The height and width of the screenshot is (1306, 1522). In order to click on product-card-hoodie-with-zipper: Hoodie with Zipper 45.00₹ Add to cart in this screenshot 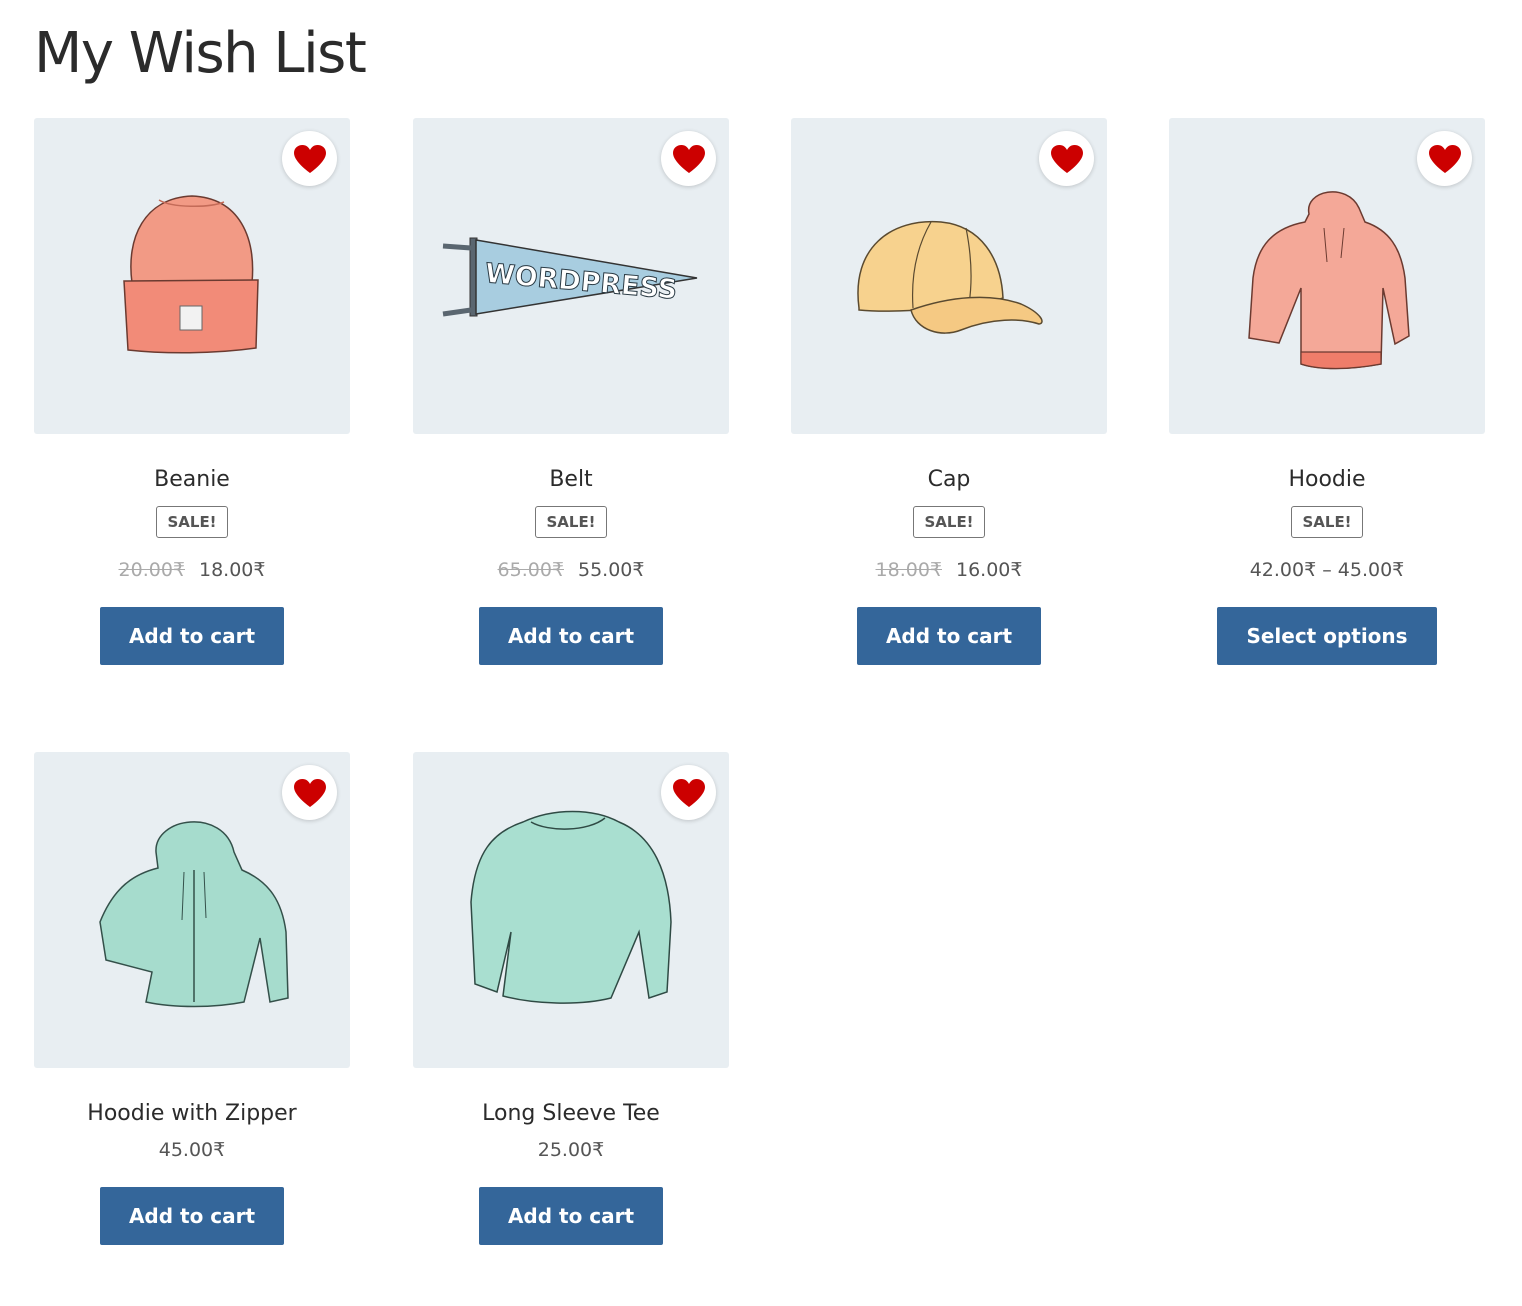, I will do `click(192, 998)`.